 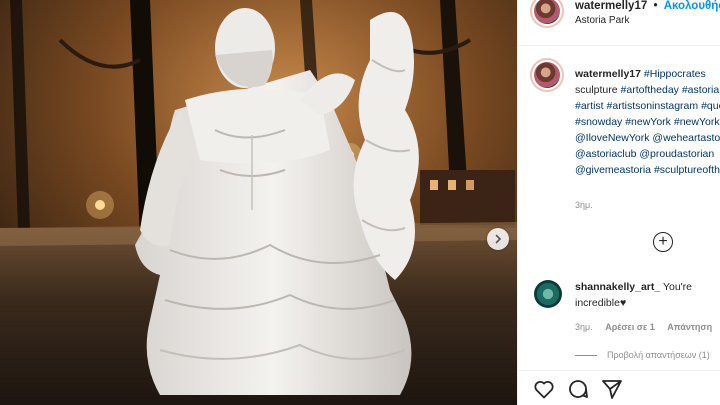 What do you see at coordinates (710, 106) in the screenshot?
I see `caption-hashtag-link: #queens` at bounding box center [710, 106].